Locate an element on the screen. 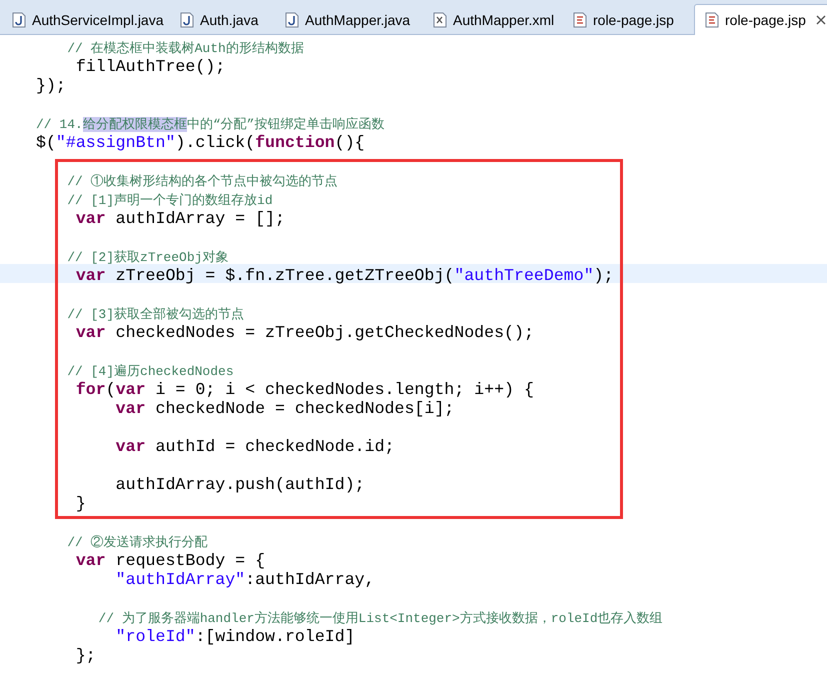 The image size is (827, 687). tab-label: AuthMapper.xml is located at coordinates (503, 20).